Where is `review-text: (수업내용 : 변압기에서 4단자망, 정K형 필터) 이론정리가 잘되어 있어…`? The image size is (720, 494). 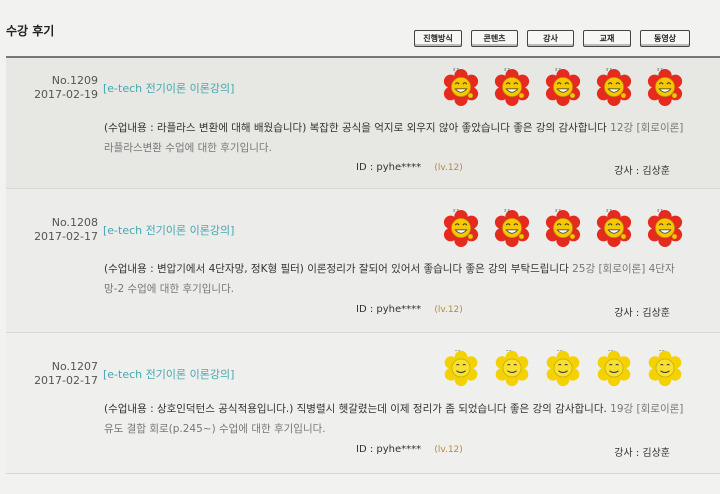 review-text: (수업내용 : 변압기에서 4단자망, 정K형 필터) 이론정리가 잘되어 있어… is located at coordinates (336, 269).